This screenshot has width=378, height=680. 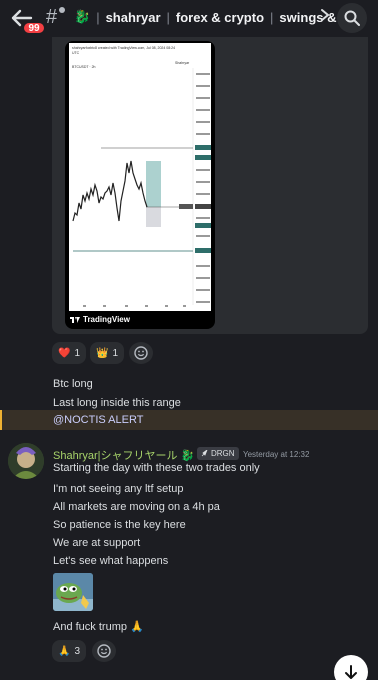 What do you see at coordinates (141, 187) in the screenshot?
I see `chart-candles` at bounding box center [141, 187].